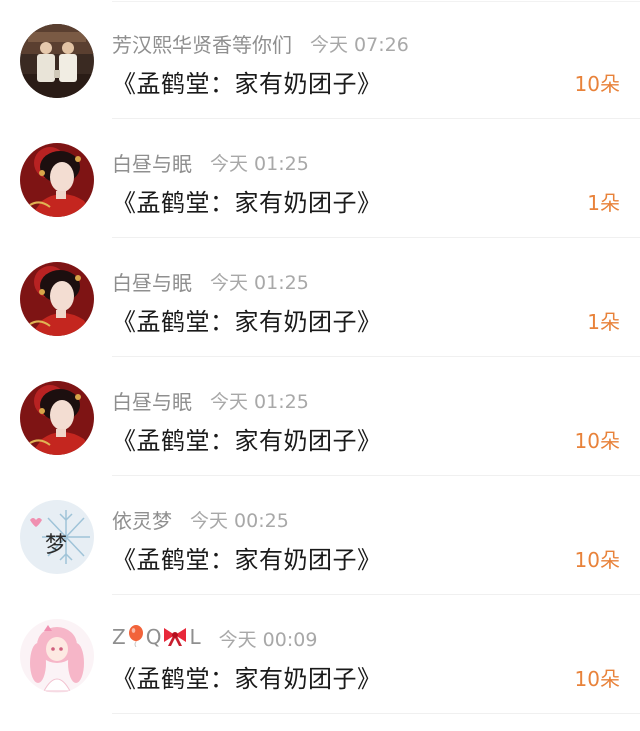 This screenshot has height=731, width=640. Describe the element at coordinates (359, 44) in the screenshot. I see `timestamp: 今天 07:26` at that location.